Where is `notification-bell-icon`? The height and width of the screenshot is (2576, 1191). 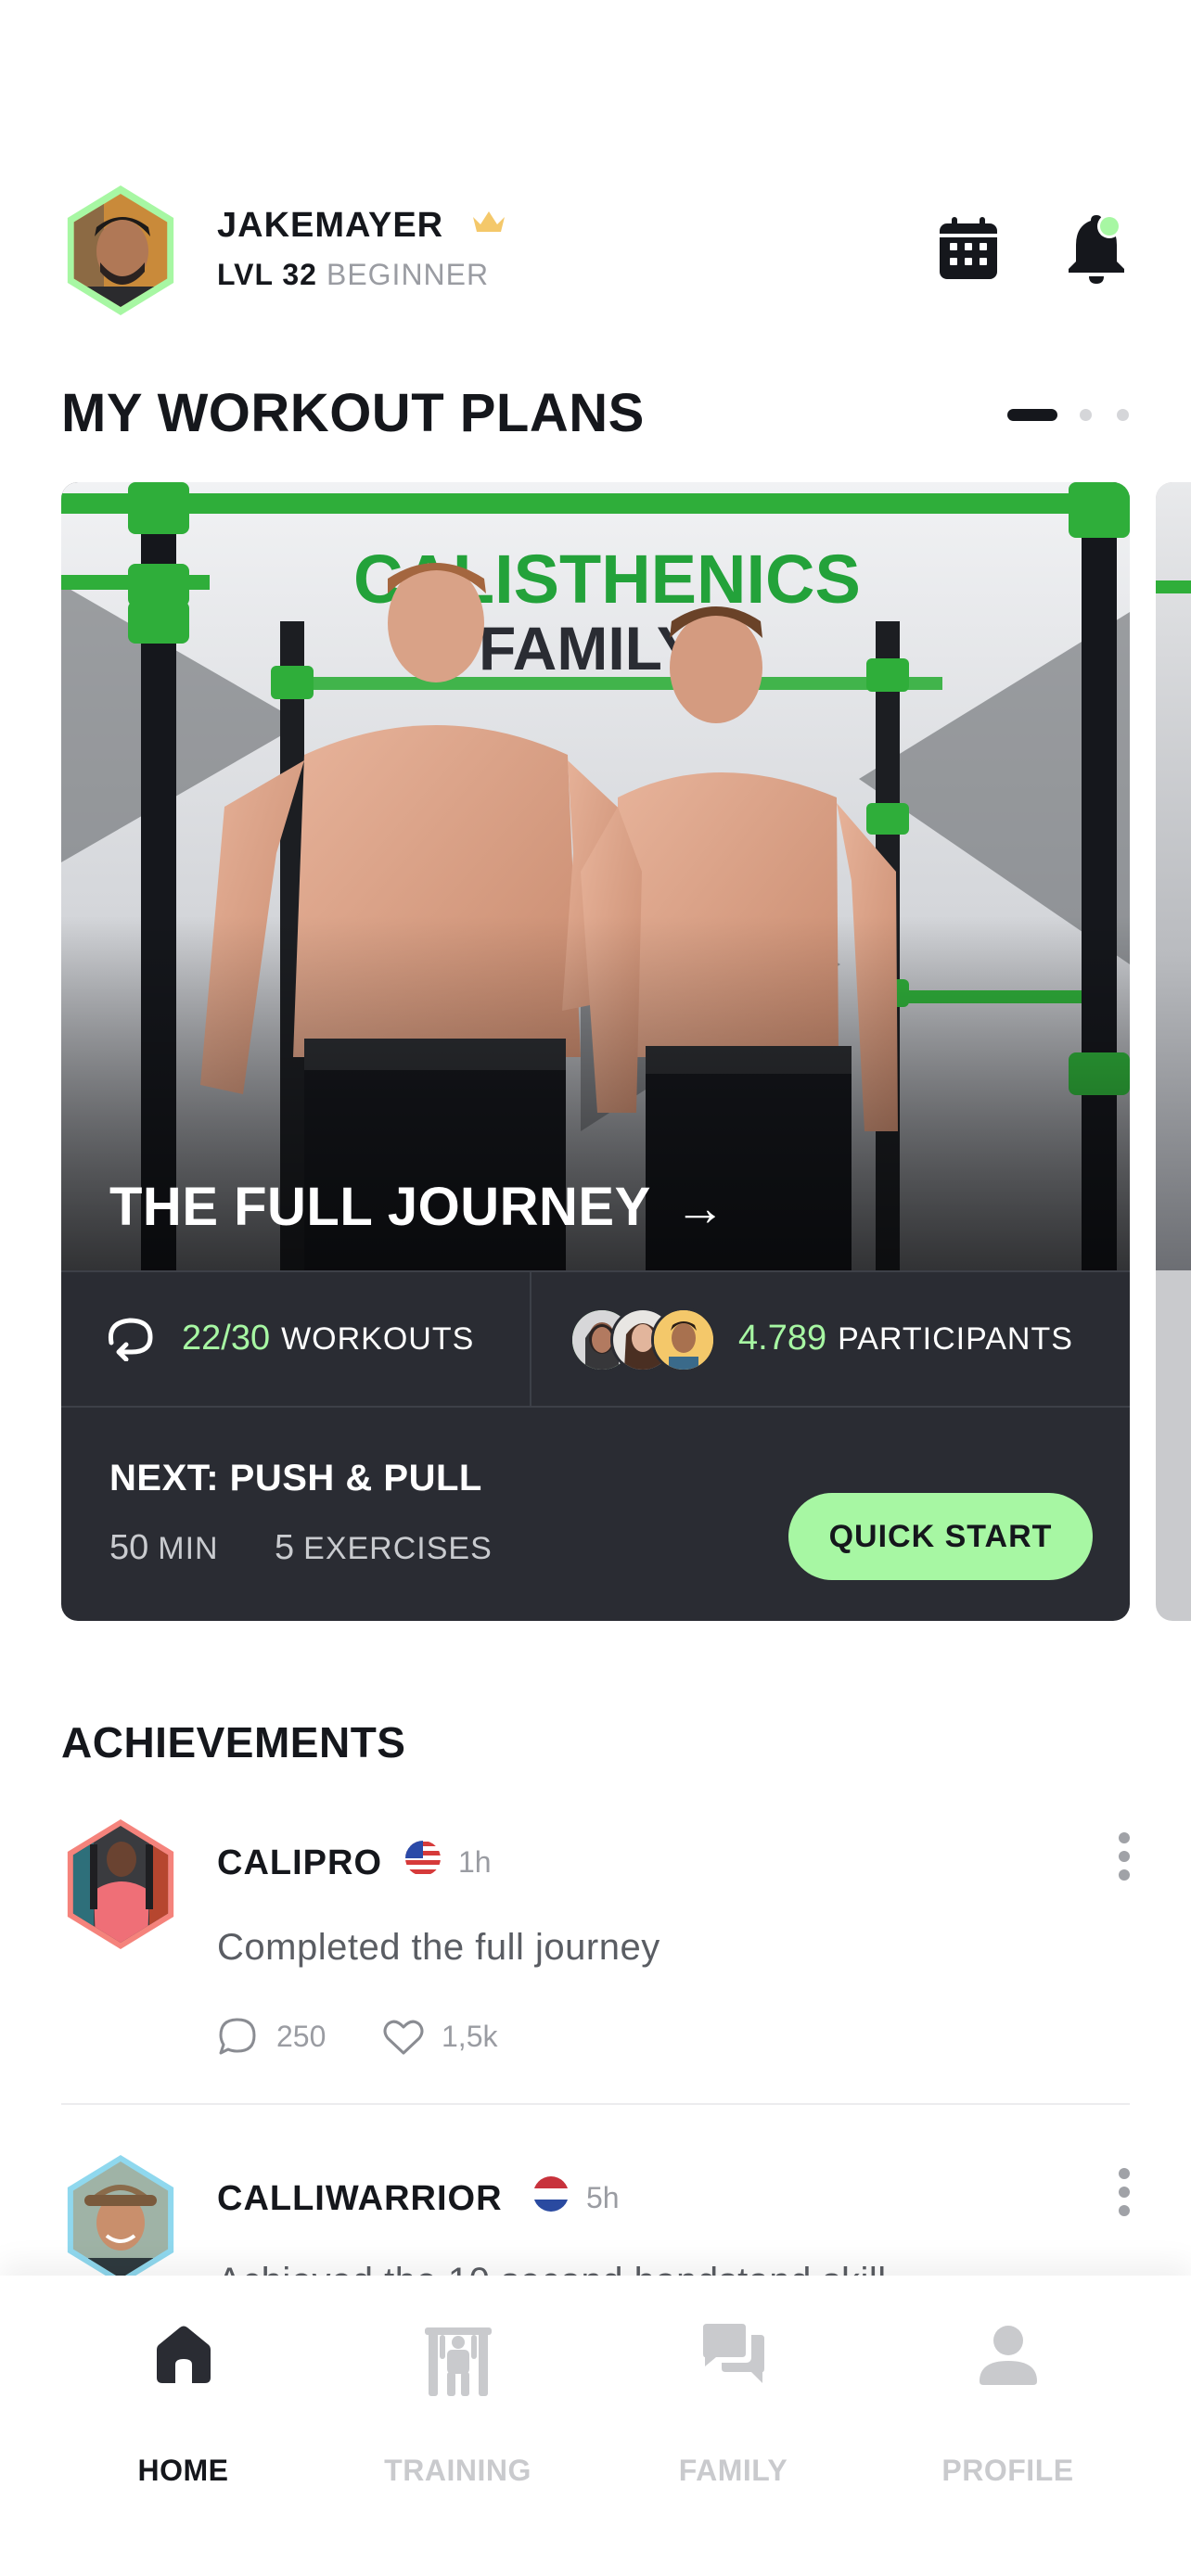
notification-bell-icon is located at coordinates (1098, 249).